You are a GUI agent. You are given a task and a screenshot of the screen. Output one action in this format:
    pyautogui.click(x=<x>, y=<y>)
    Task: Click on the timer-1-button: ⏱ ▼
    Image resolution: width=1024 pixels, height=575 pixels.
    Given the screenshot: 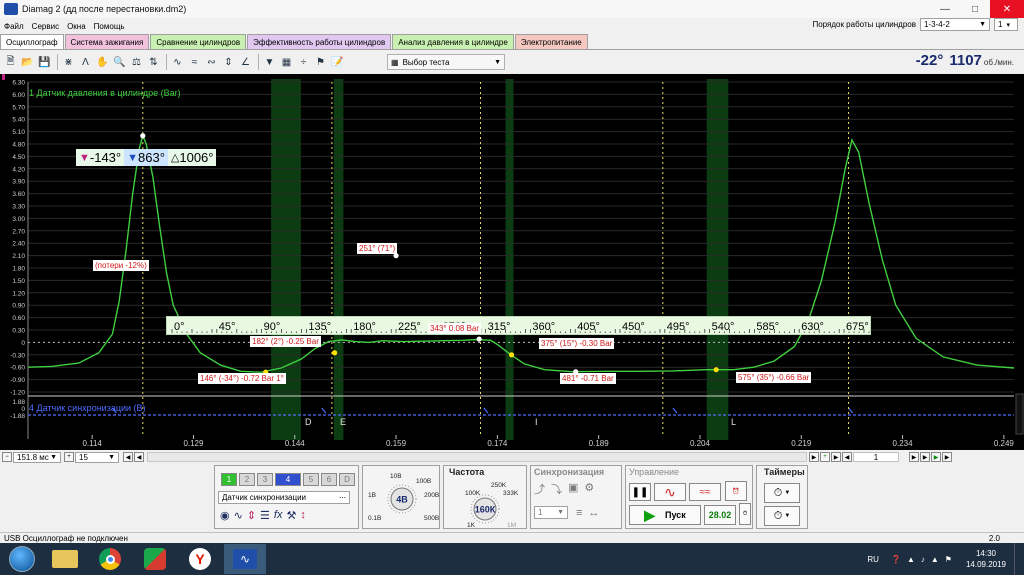 What is the action you would take?
    pyautogui.click(x=782, y=493)
    